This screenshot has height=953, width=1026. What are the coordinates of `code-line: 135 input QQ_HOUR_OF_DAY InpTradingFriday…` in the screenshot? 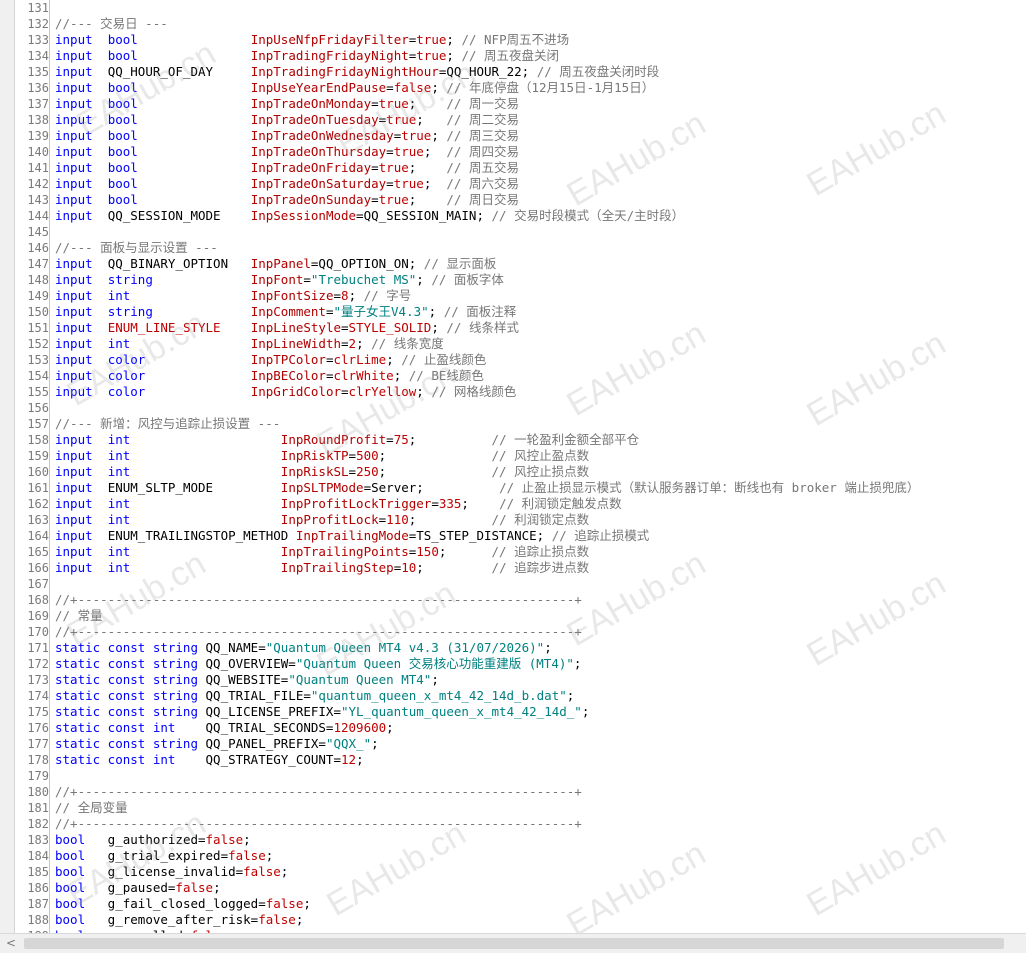 It's located at (513, 72).